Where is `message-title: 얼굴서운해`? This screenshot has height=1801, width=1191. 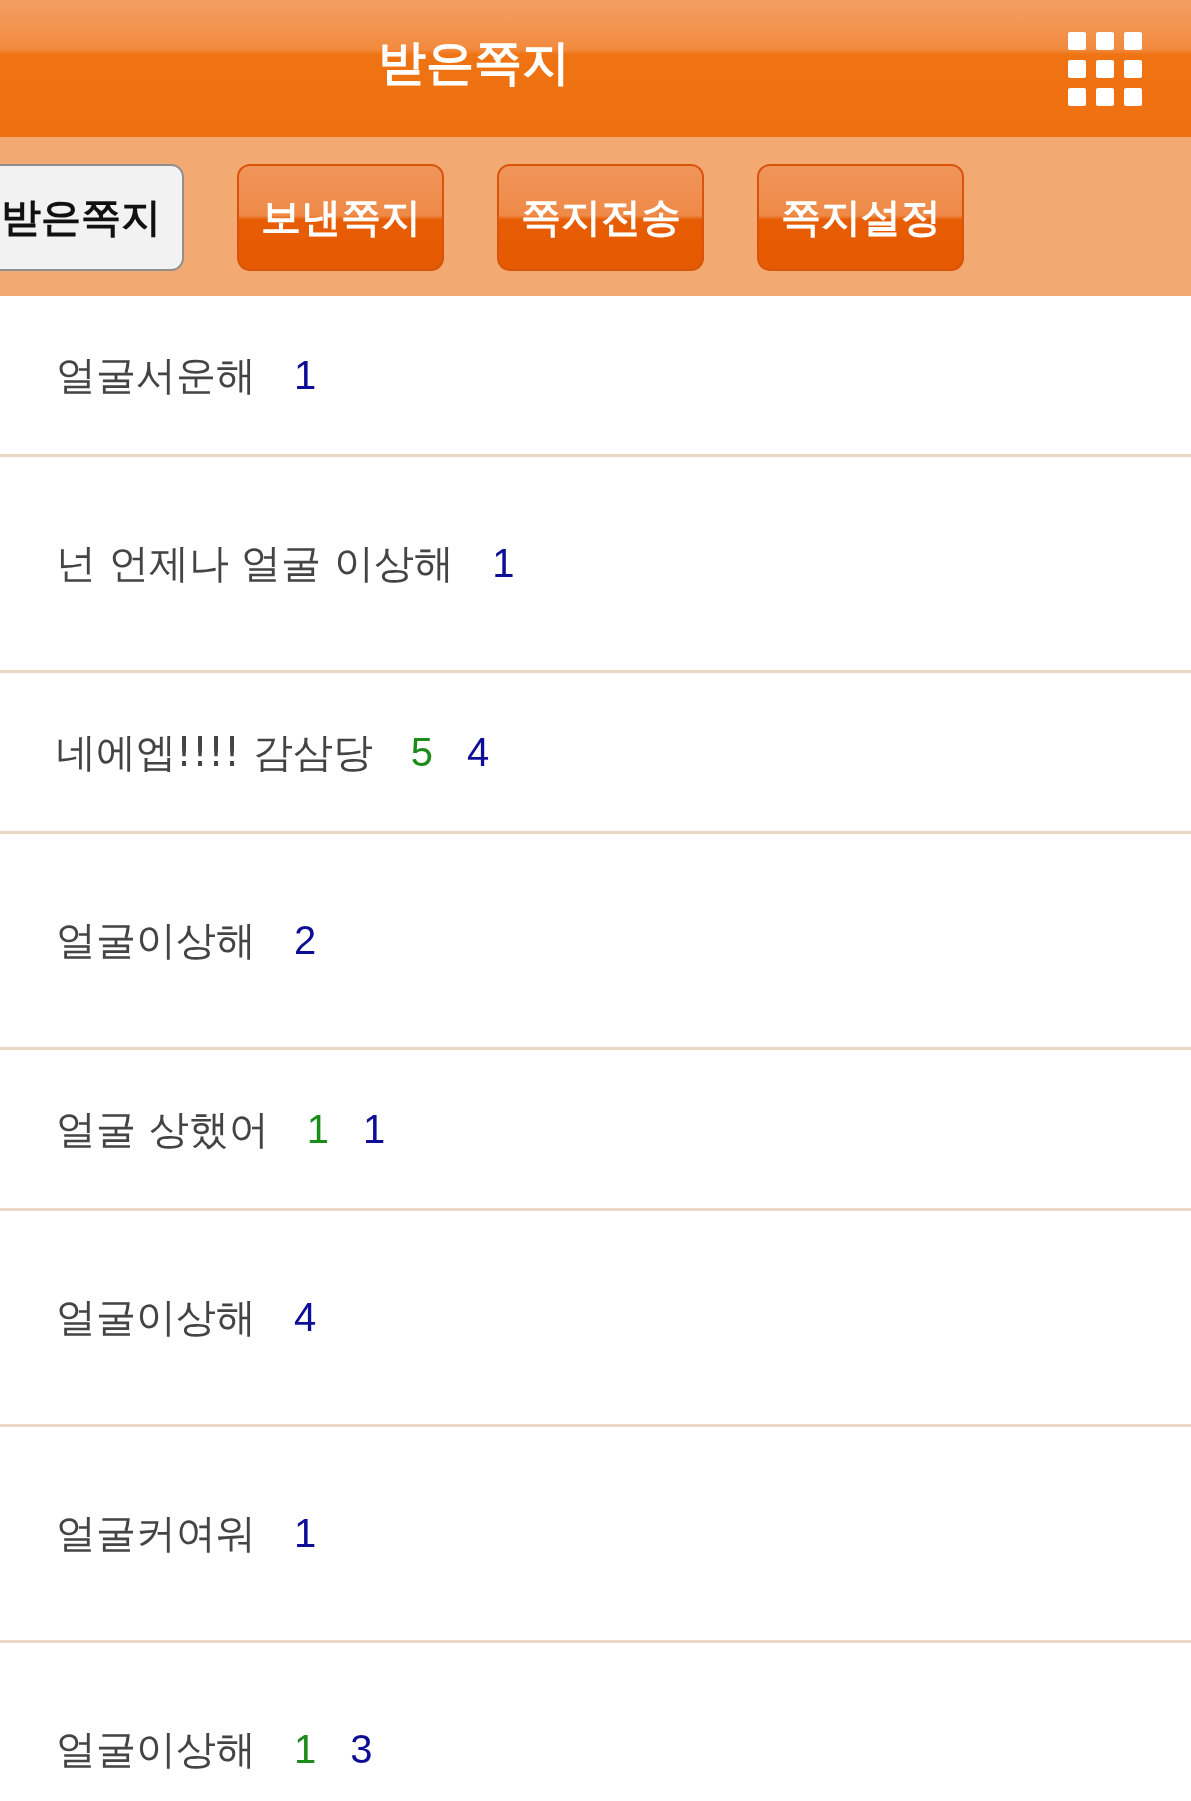
message-title: 얼굴서운해 is located at coordinates (156, 375).